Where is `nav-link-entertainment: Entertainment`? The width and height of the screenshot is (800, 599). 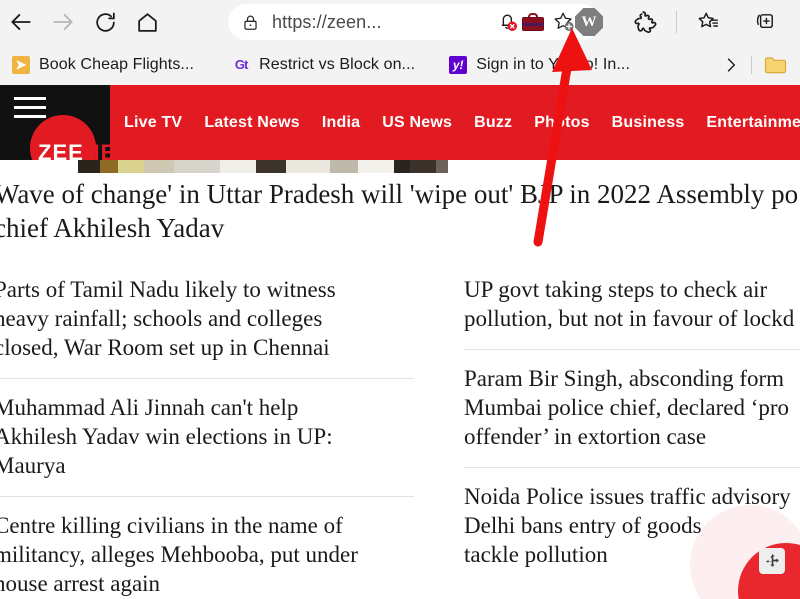
nav-link-entertainment: Entertainment is located at coordinates (753, 123).